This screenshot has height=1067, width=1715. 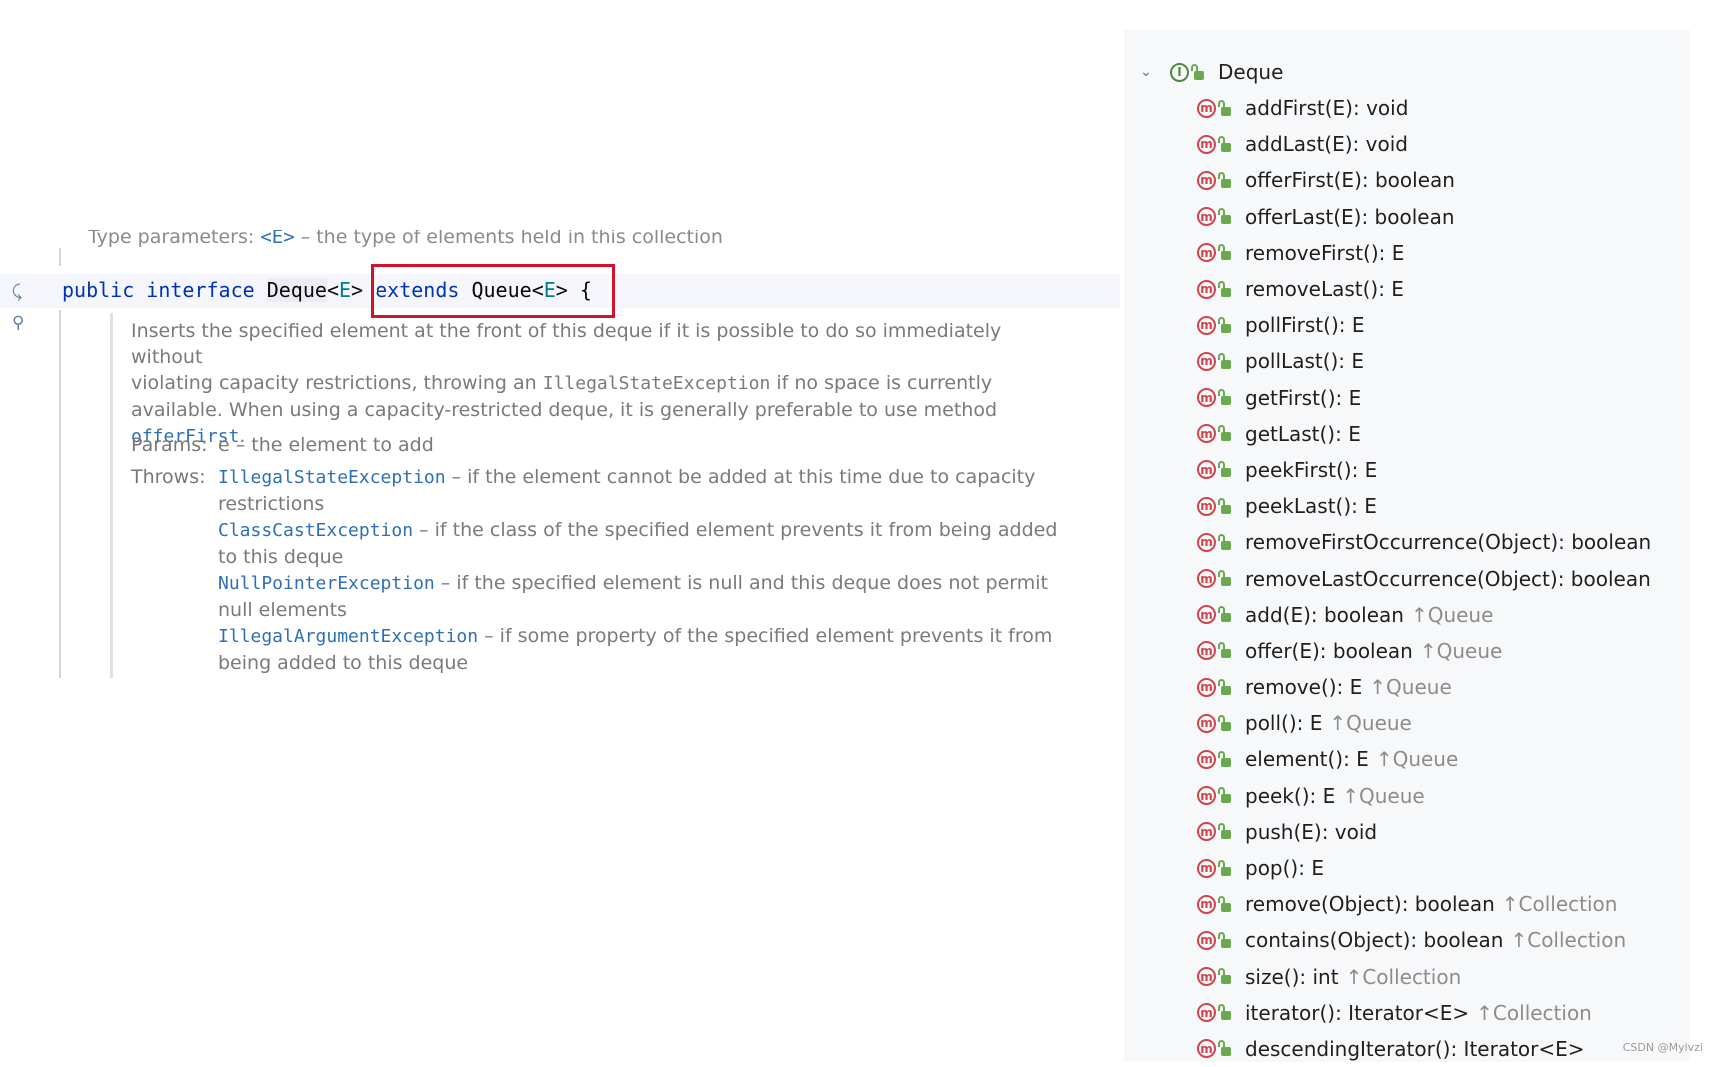 I want to click on deque-identifier: Deque, so click(x=296, y=290).